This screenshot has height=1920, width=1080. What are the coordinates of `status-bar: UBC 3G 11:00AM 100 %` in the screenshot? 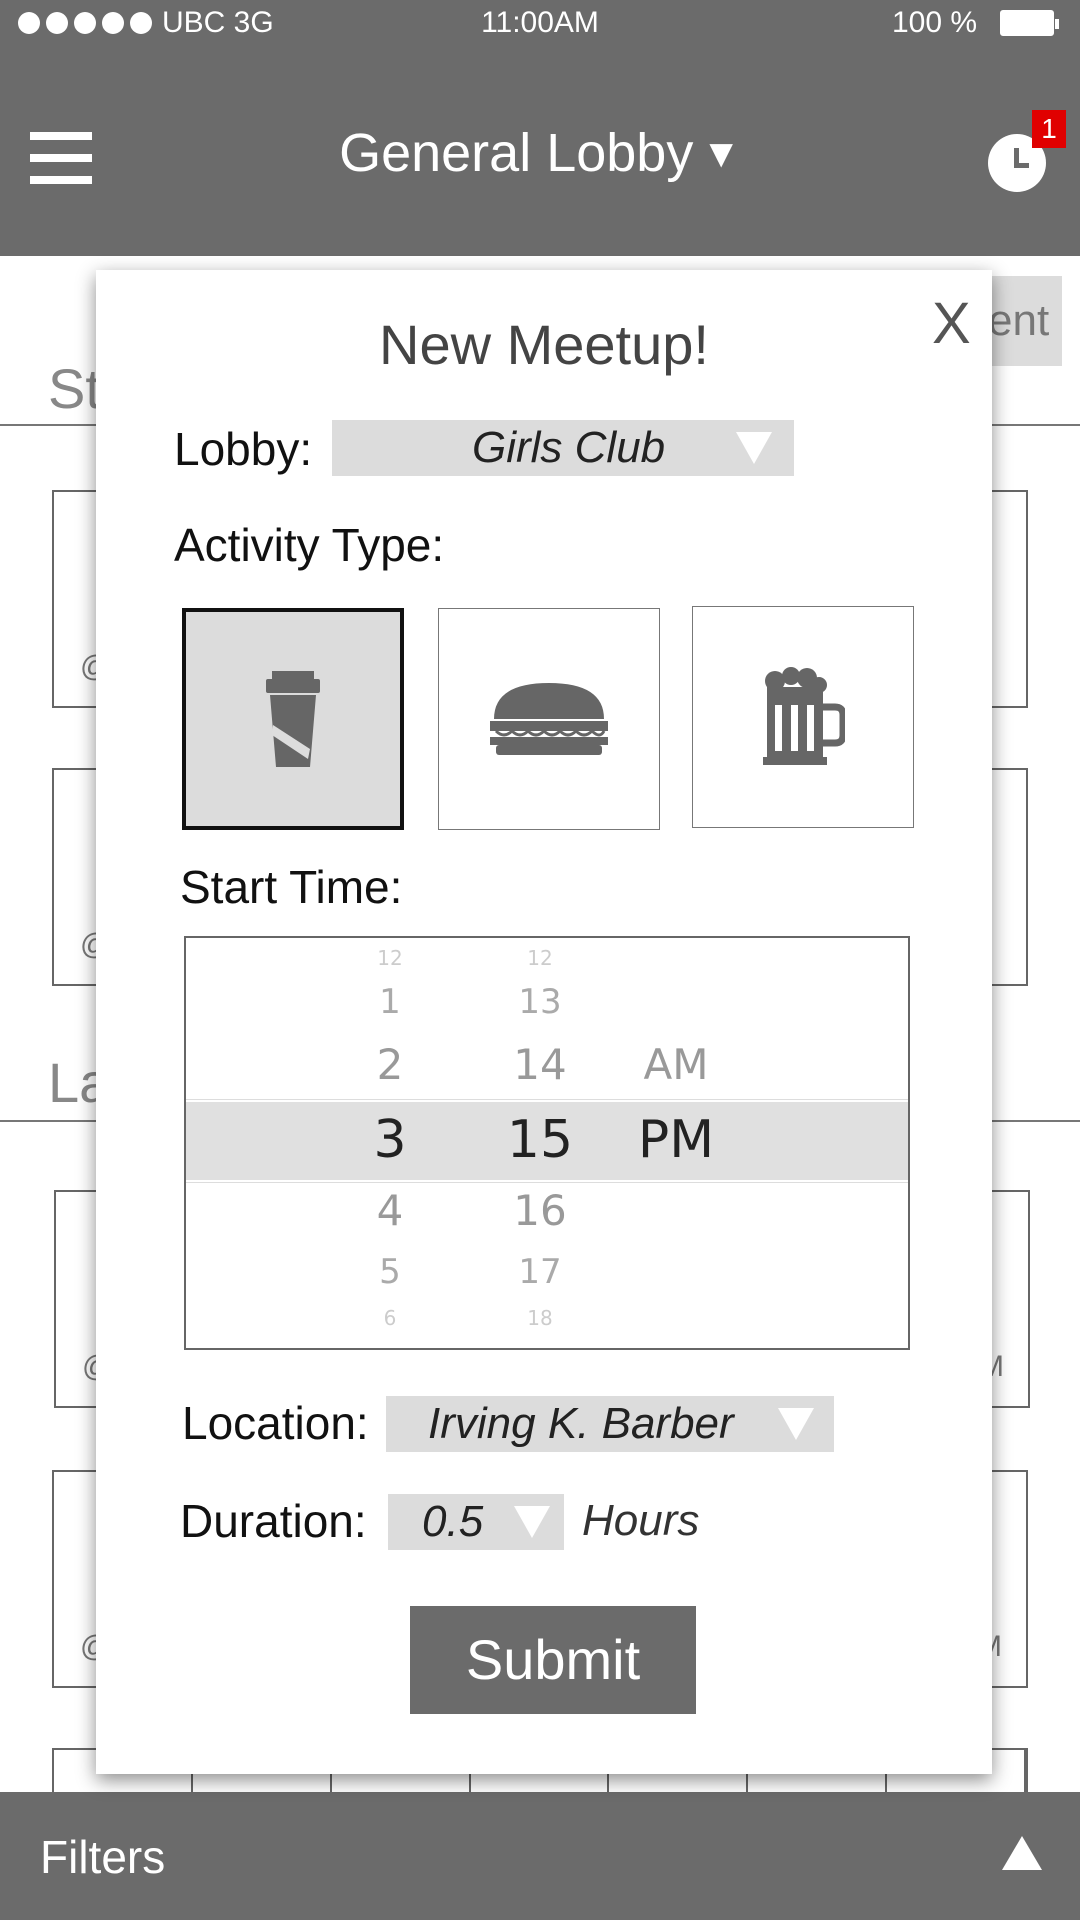 It's located at (540, 24).